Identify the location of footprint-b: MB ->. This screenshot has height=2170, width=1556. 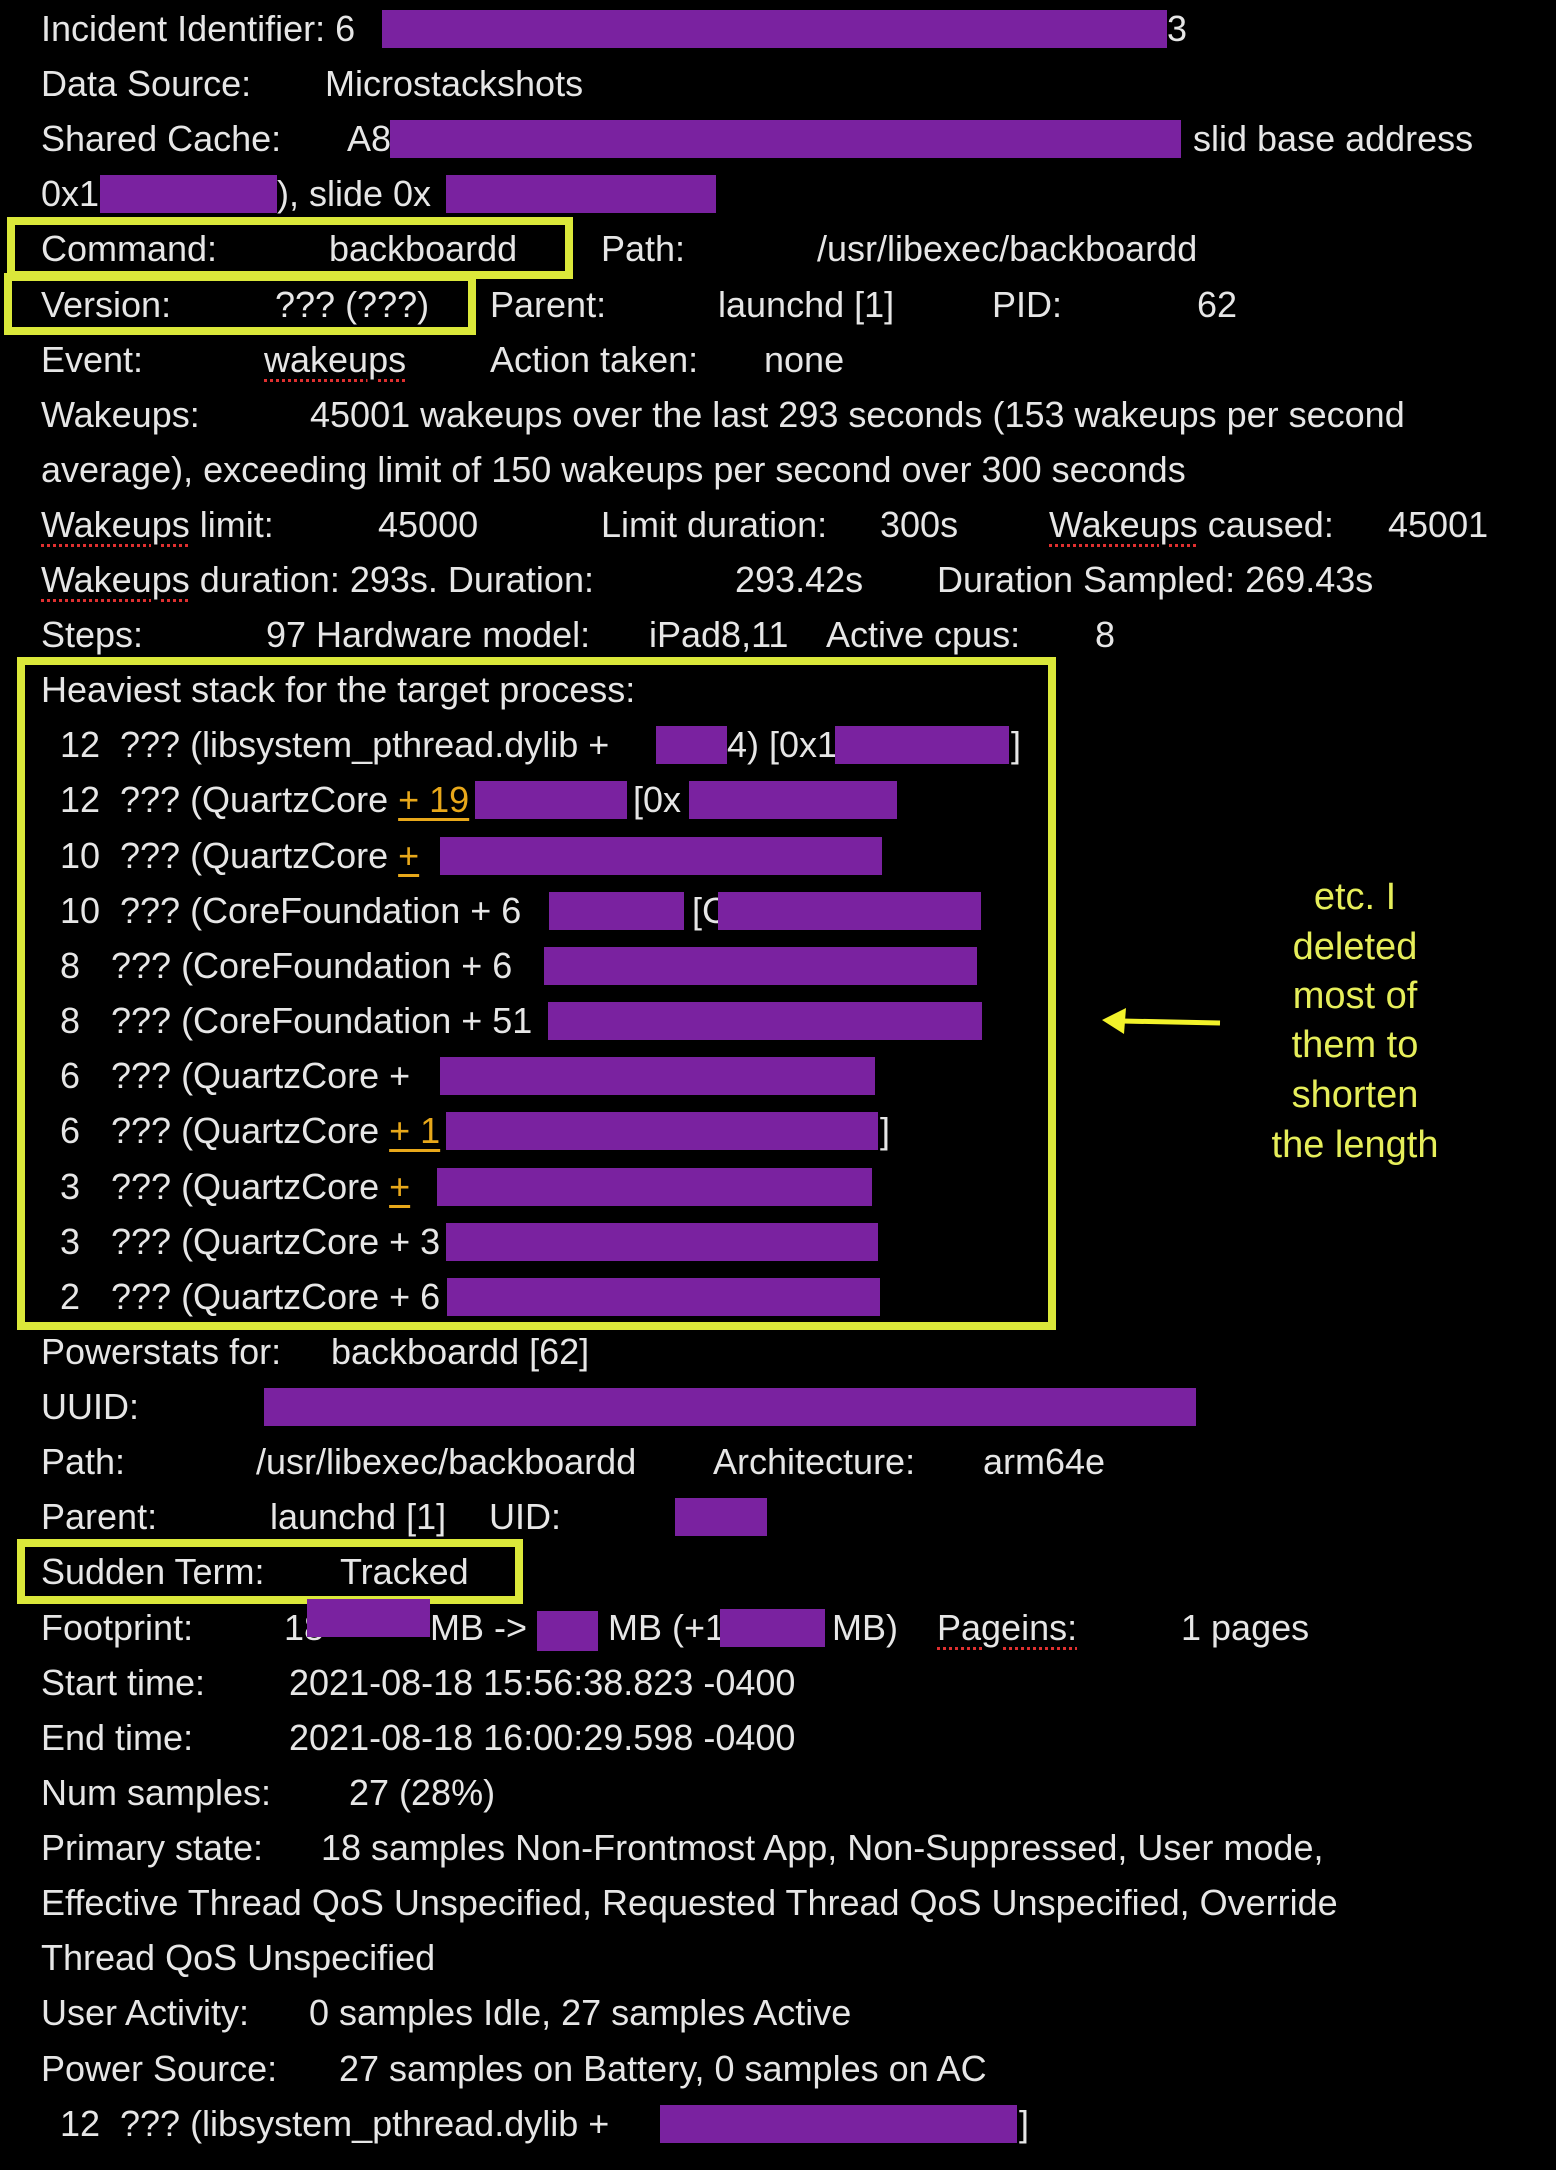
(479, 1627).